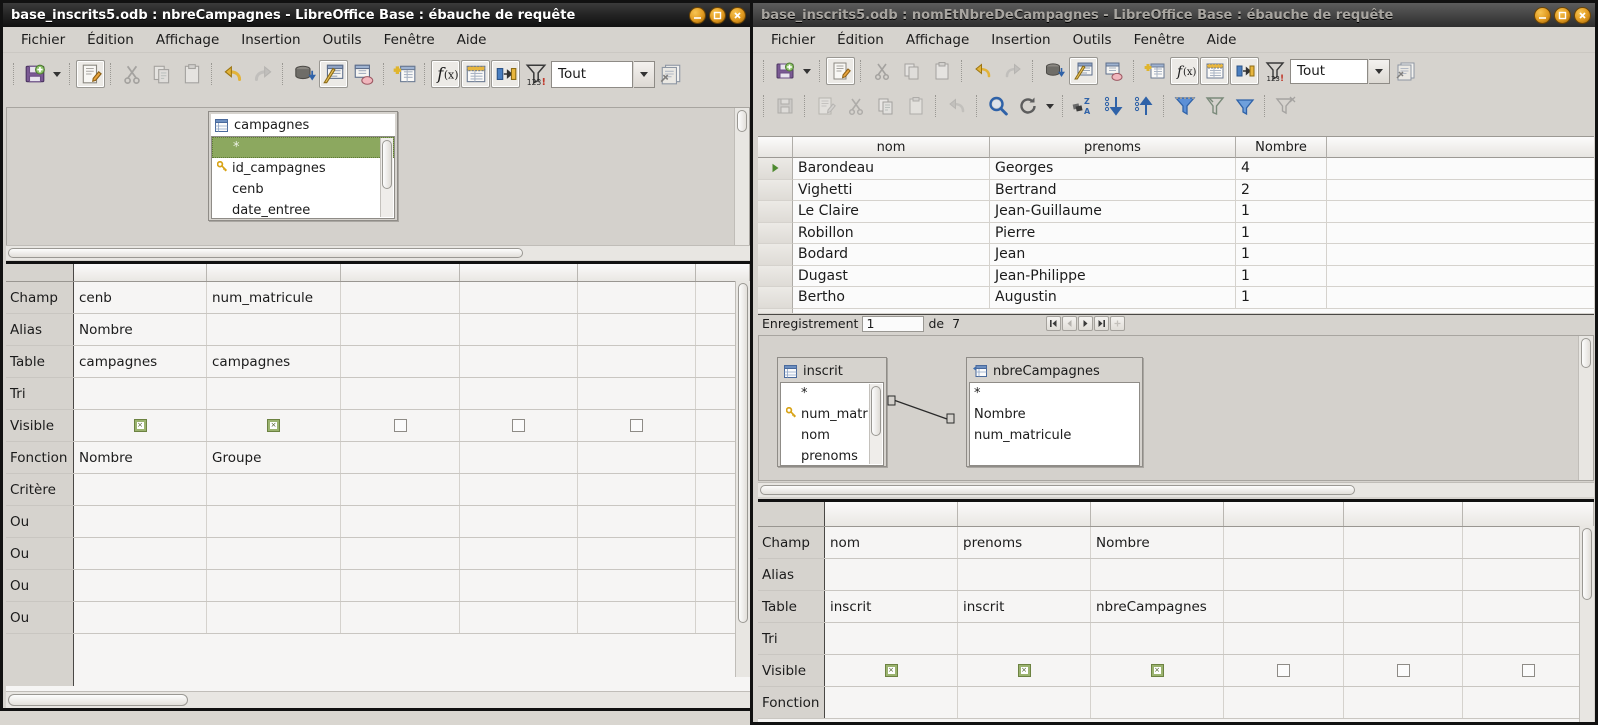 The height and width of the screenshot is (725, 1598). What do you see at coordinates (1054, 424) in the screenshot?
I see `diagram-table-nbrecampagnes-fields: * Nombre num_matricule` at bounding box center [1054, 424].